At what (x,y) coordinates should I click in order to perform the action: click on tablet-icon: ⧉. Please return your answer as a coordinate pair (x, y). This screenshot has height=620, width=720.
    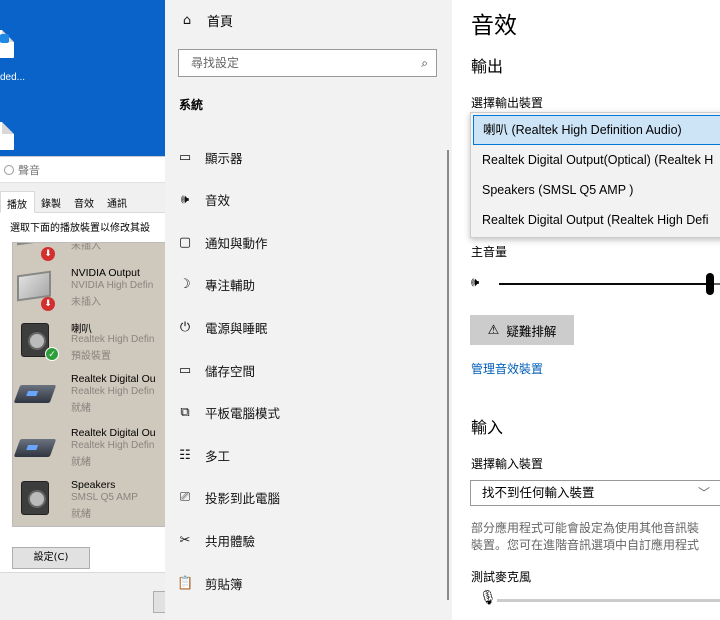
    Looking at the image, I should click on (185, 413).